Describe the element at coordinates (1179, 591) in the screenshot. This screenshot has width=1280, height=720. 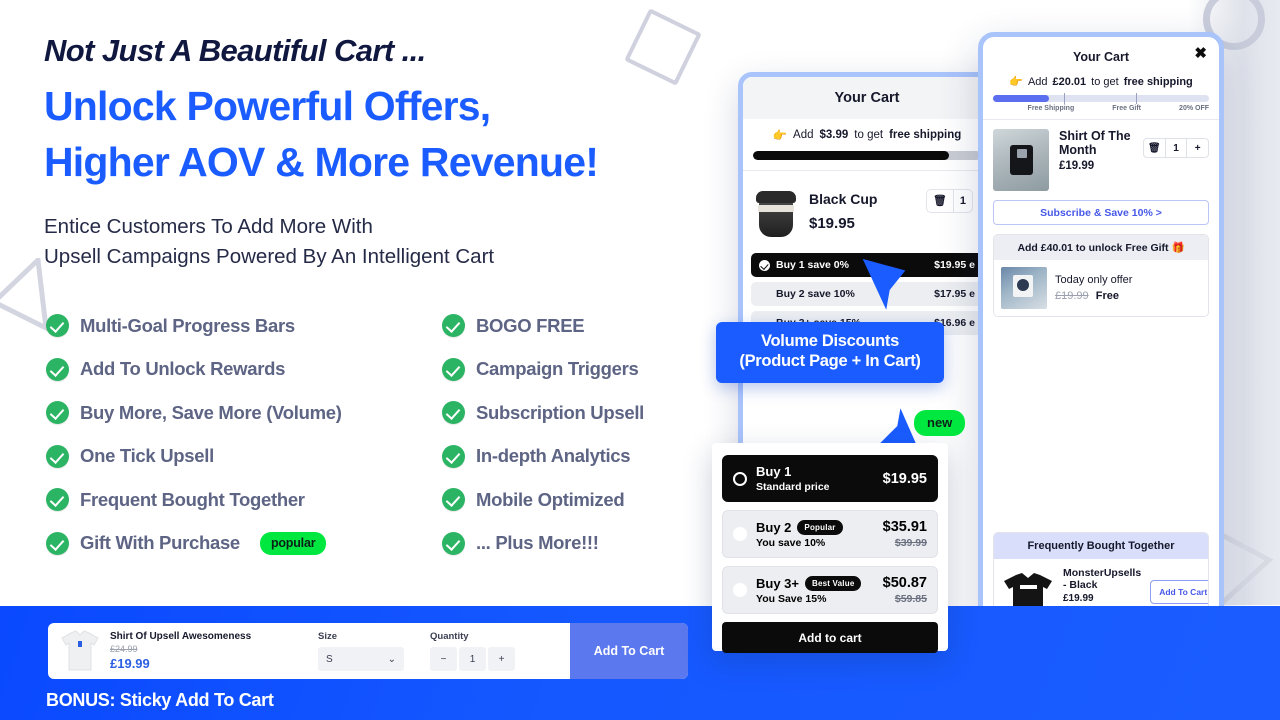
I see `fbt-add-to-cart-button: Add To Cart` at that location.